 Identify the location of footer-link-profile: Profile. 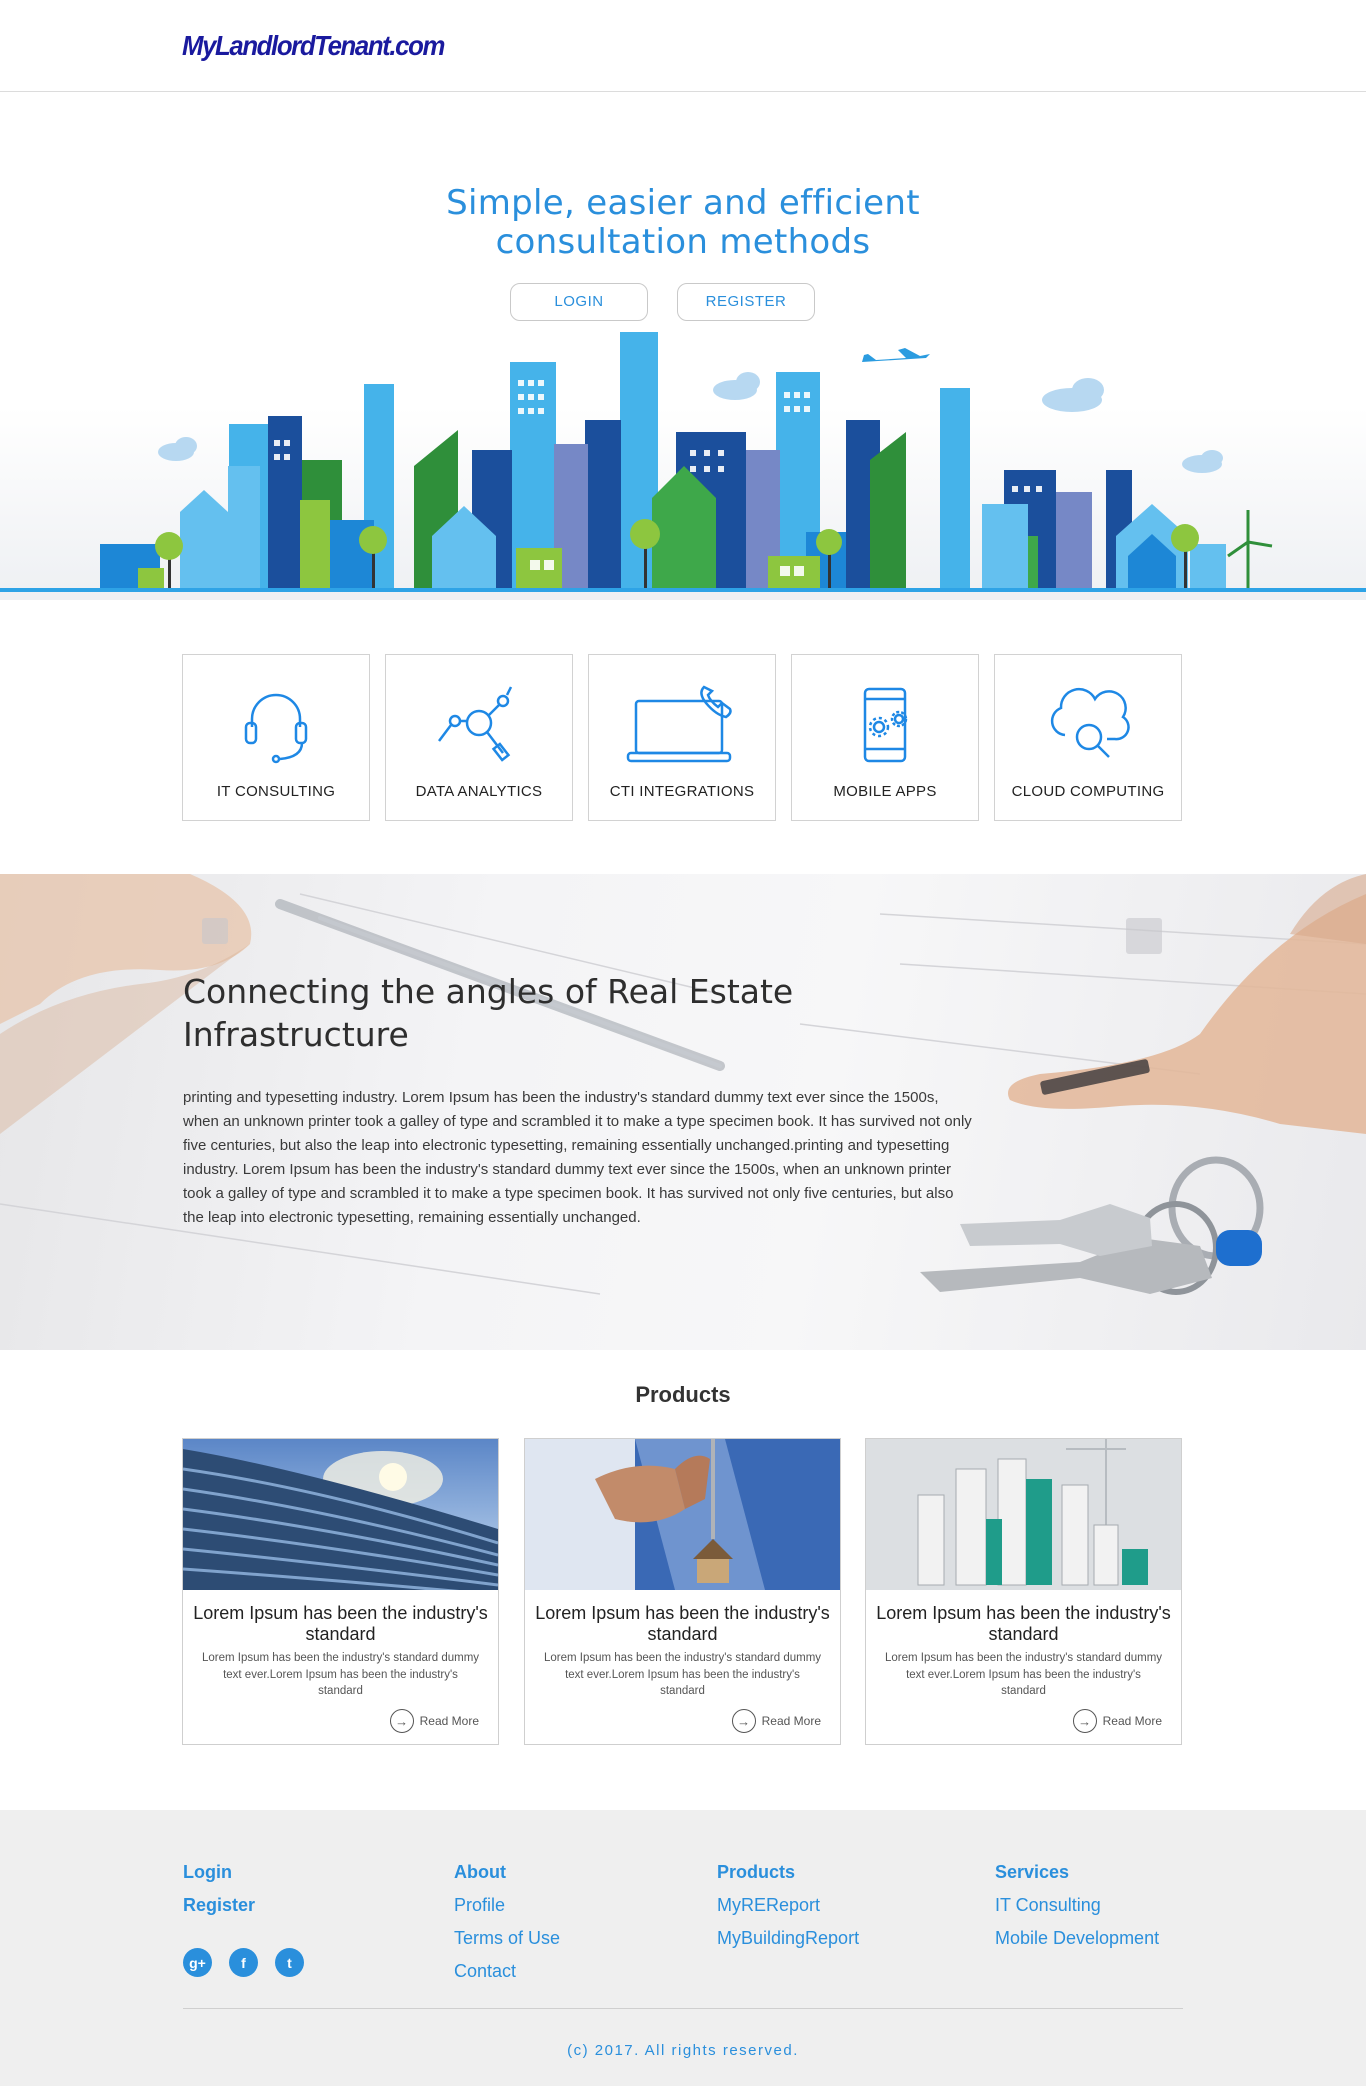
(507, 1905).